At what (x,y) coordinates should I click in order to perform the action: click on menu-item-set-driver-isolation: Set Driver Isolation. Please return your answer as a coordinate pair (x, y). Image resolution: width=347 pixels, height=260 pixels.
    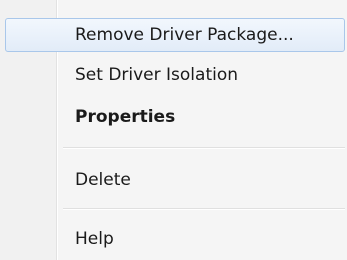
    Looking at the image, I should click on (175, 75).